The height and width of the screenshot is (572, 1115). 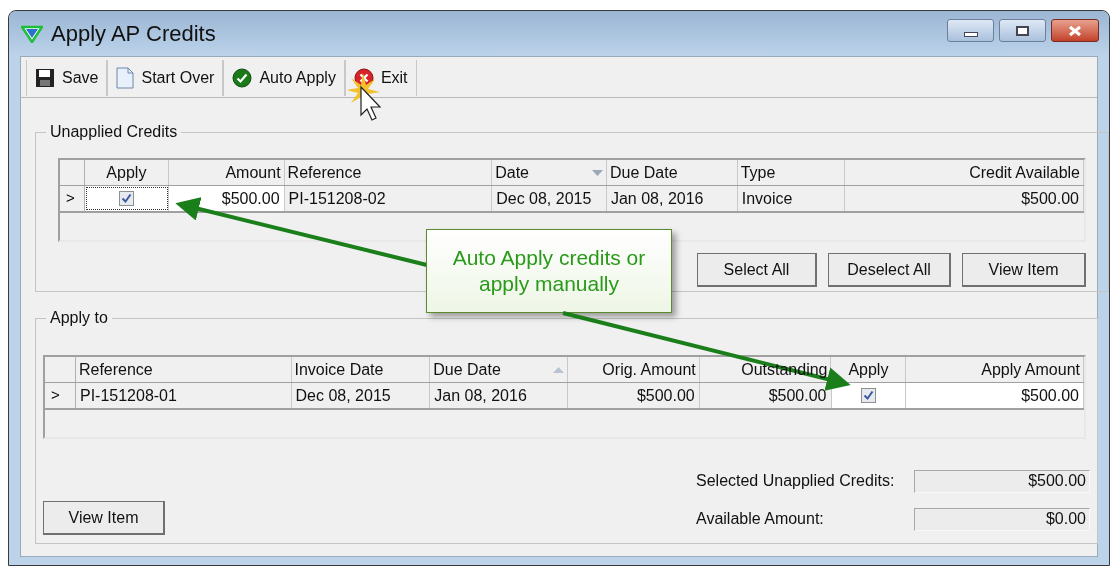 I want to click on maximize-button, so click(x=1022, y=30).